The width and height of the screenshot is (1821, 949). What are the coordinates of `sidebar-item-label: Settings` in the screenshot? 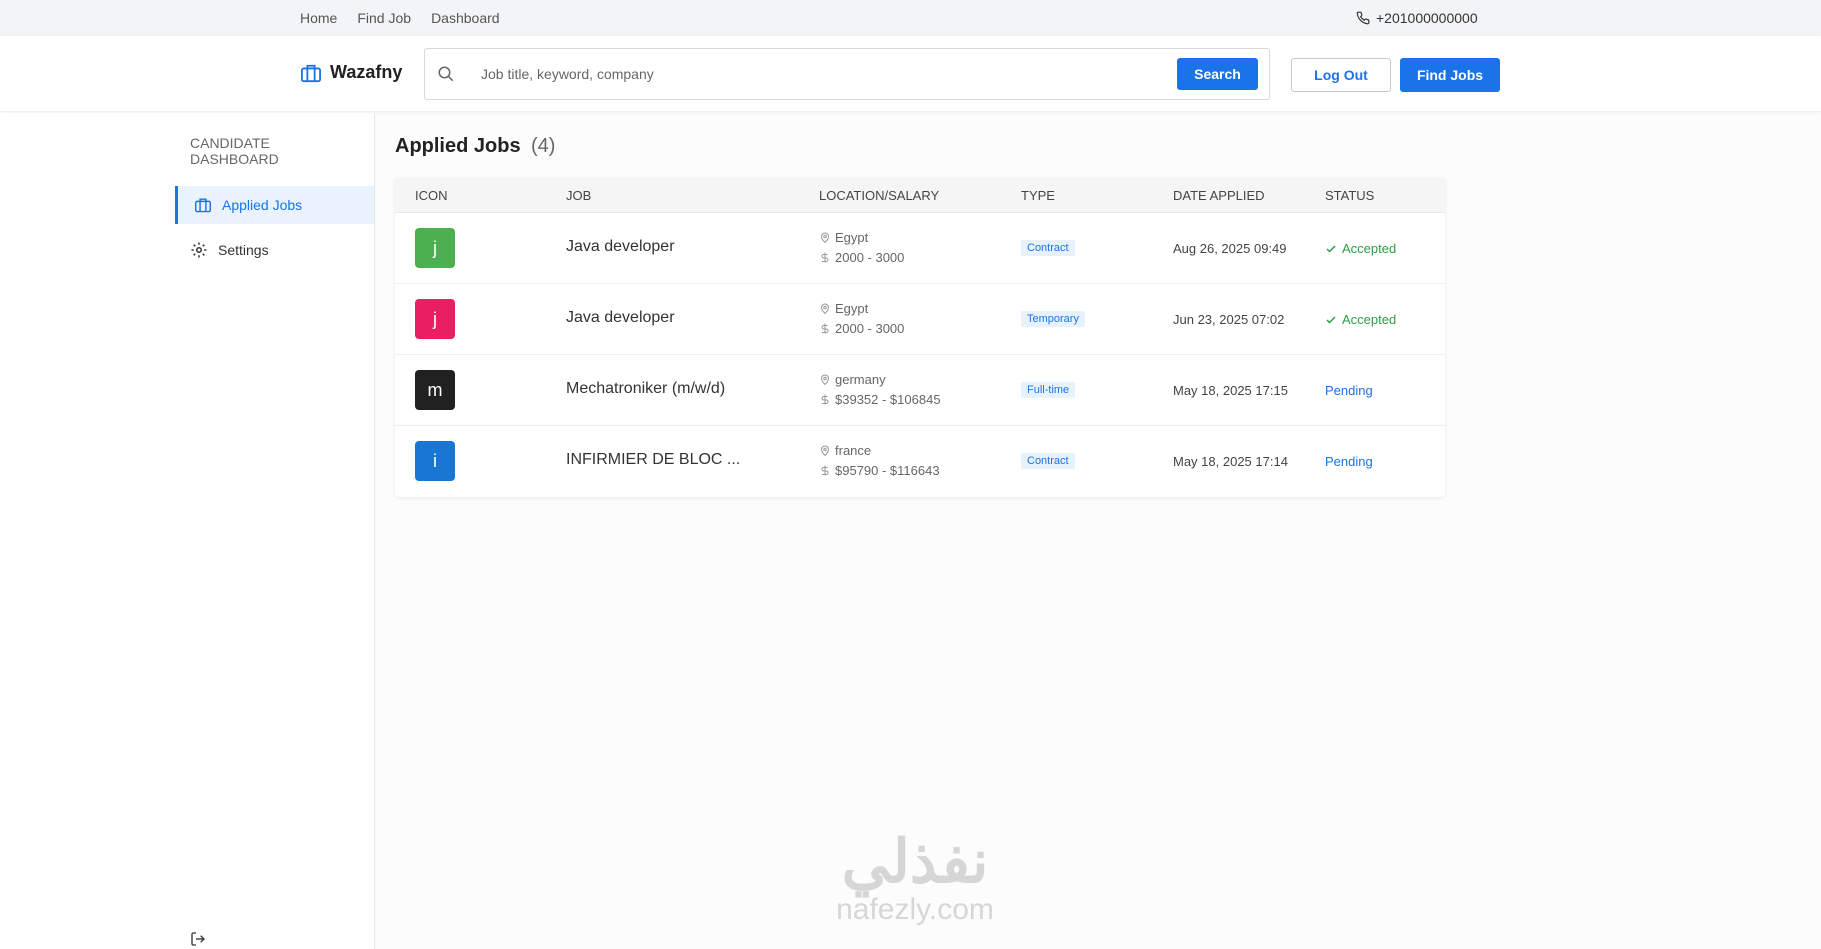 It's located at (243, 250).